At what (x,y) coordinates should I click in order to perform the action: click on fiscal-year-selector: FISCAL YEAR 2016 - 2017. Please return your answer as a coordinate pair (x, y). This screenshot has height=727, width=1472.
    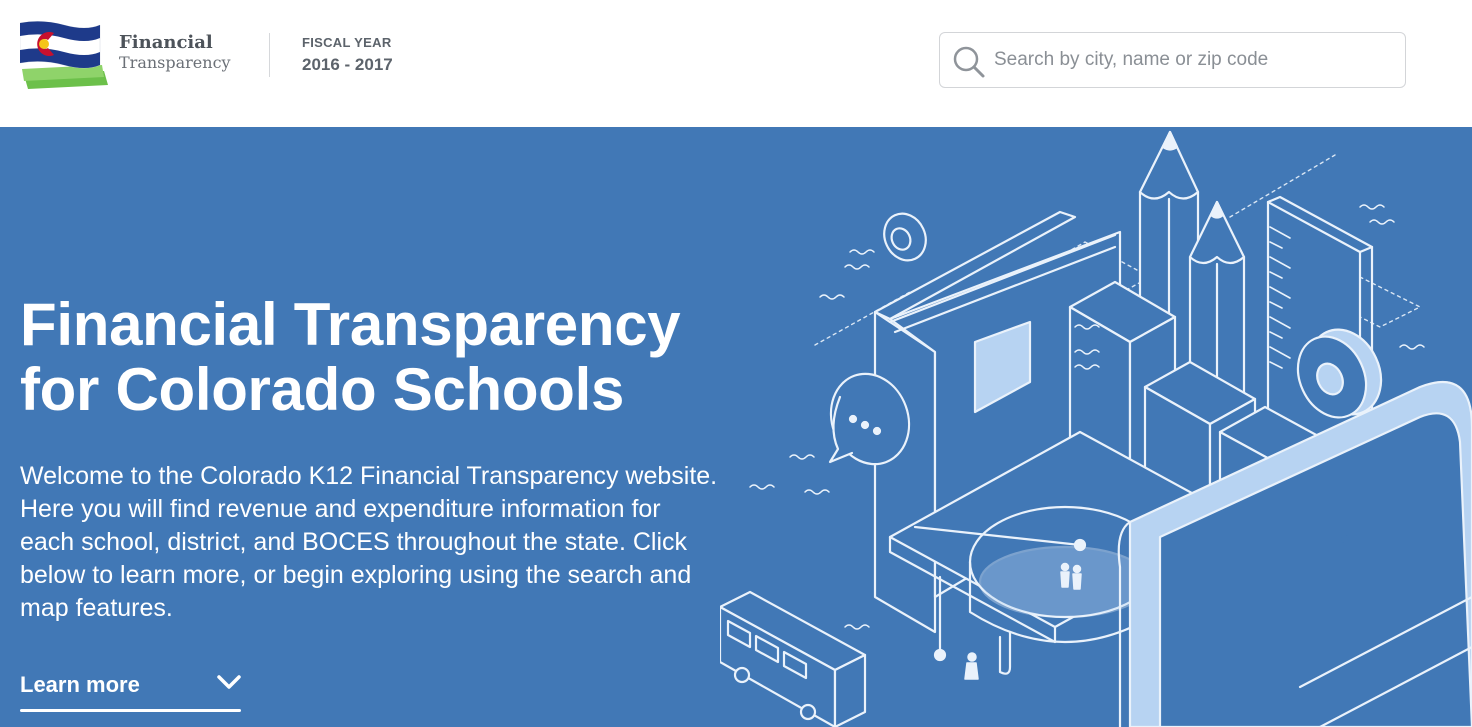
    Looking at the image, I should click on (347, 54).